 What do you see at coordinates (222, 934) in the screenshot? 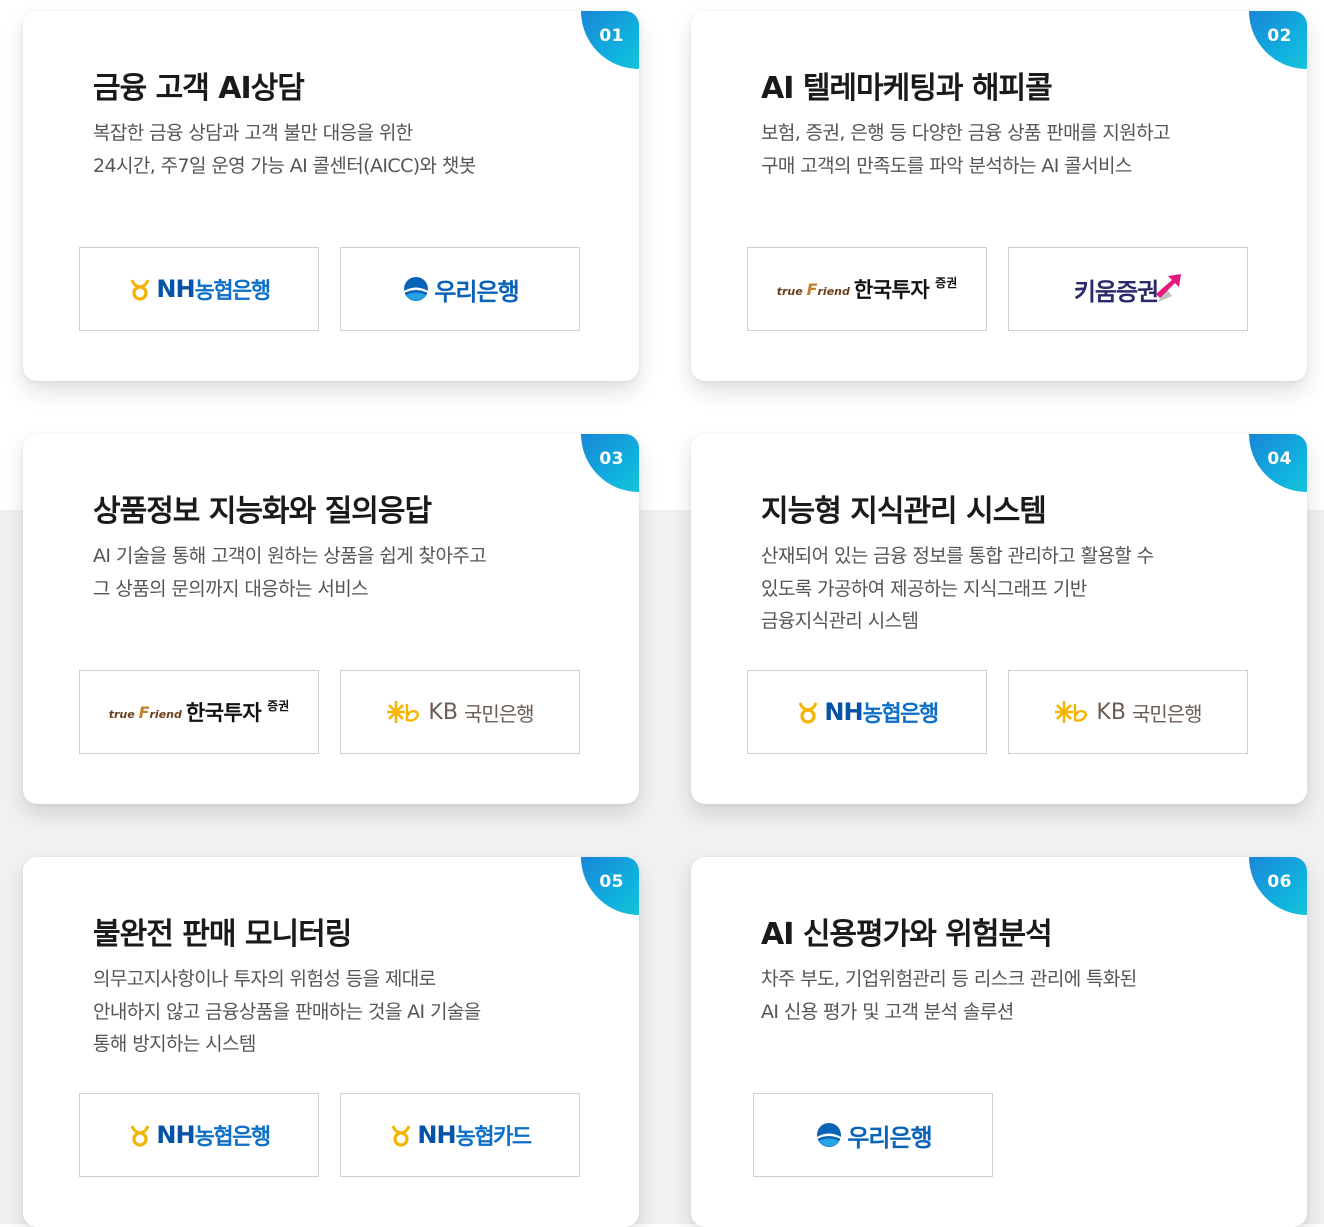
I see `card-title: 불완전 판매 모니터링` at bounding box center [222, 934].